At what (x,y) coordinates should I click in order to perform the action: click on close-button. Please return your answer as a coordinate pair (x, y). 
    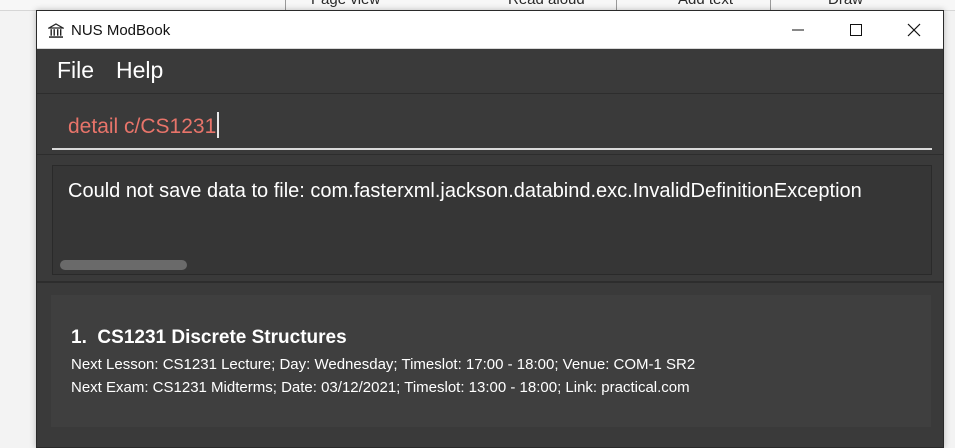
    Looking at the image, I should click on (914, 30).